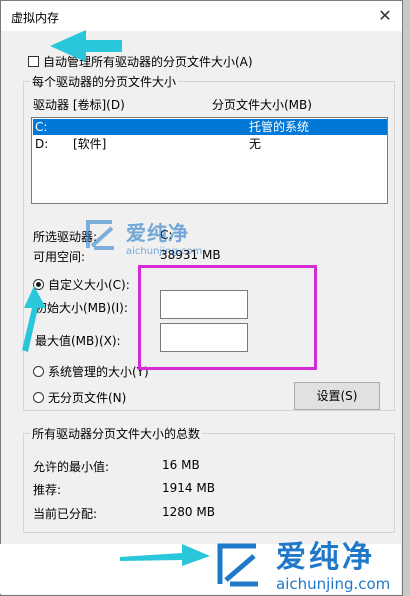  What do you see at coordinates (255, 144) in the screenshot?
I see `drive-paging-size: 无` at bounding box center [255, 144].